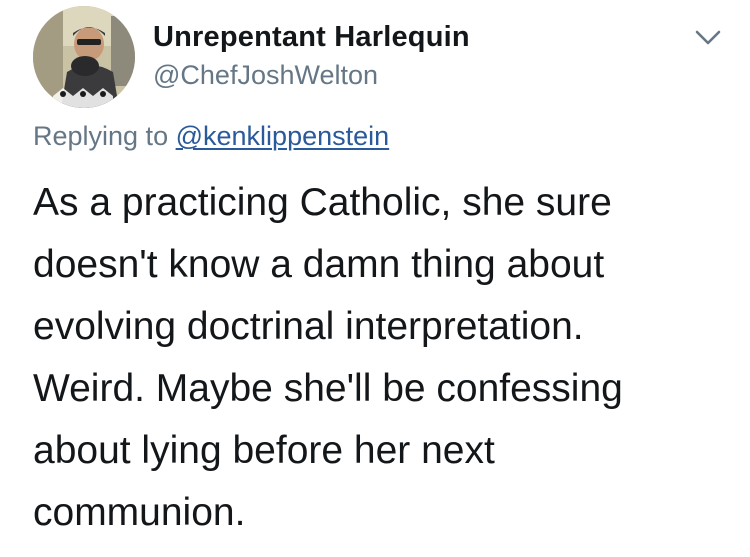 This screenshot has width=750, height=557. Describe the element at coordinates (708, 37) in the screenshot. I see `chevron-down-icon` at that location.